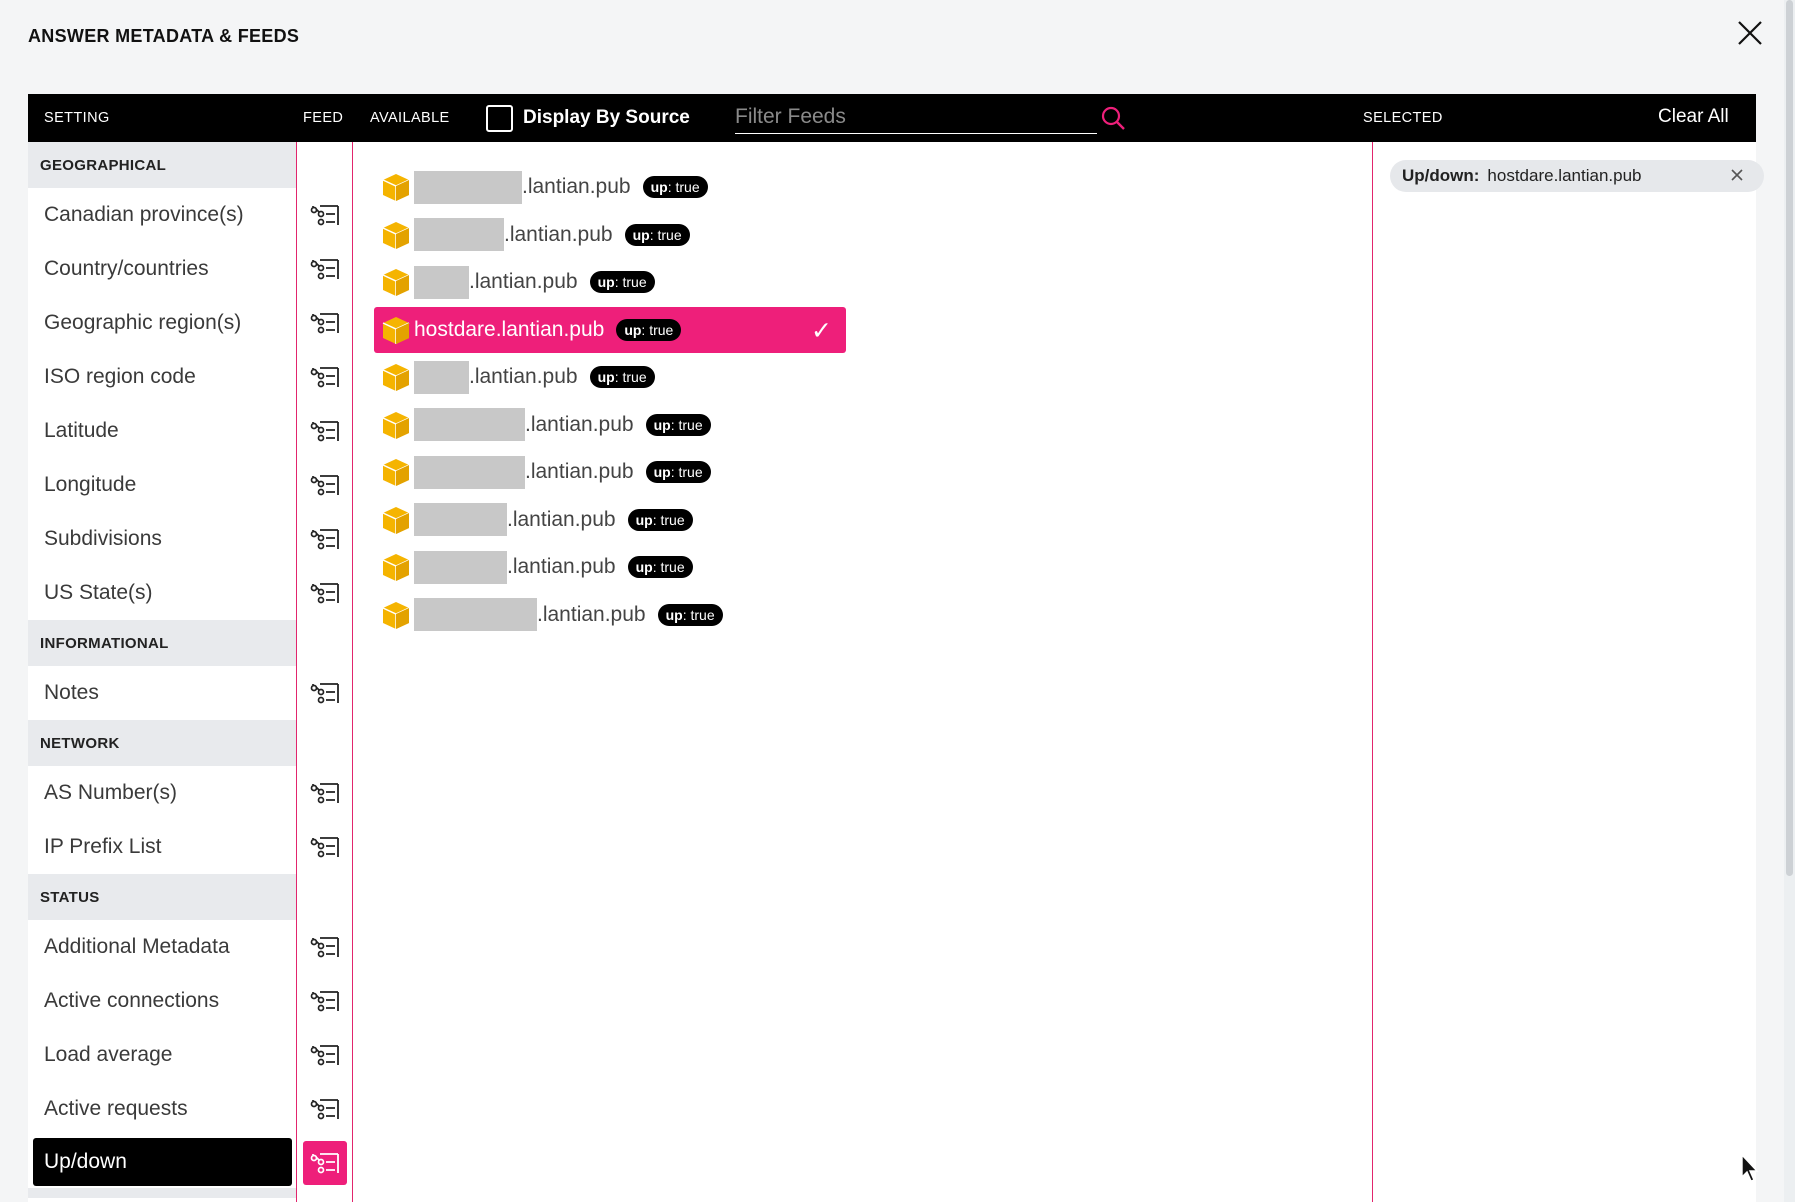 The height and width of the screenshot is (1202, 1795). Describe the element at coordinates (162, 323) in the screenshot. I see `setting-item-geographic-region-s: Geographic region(s)` at that location.